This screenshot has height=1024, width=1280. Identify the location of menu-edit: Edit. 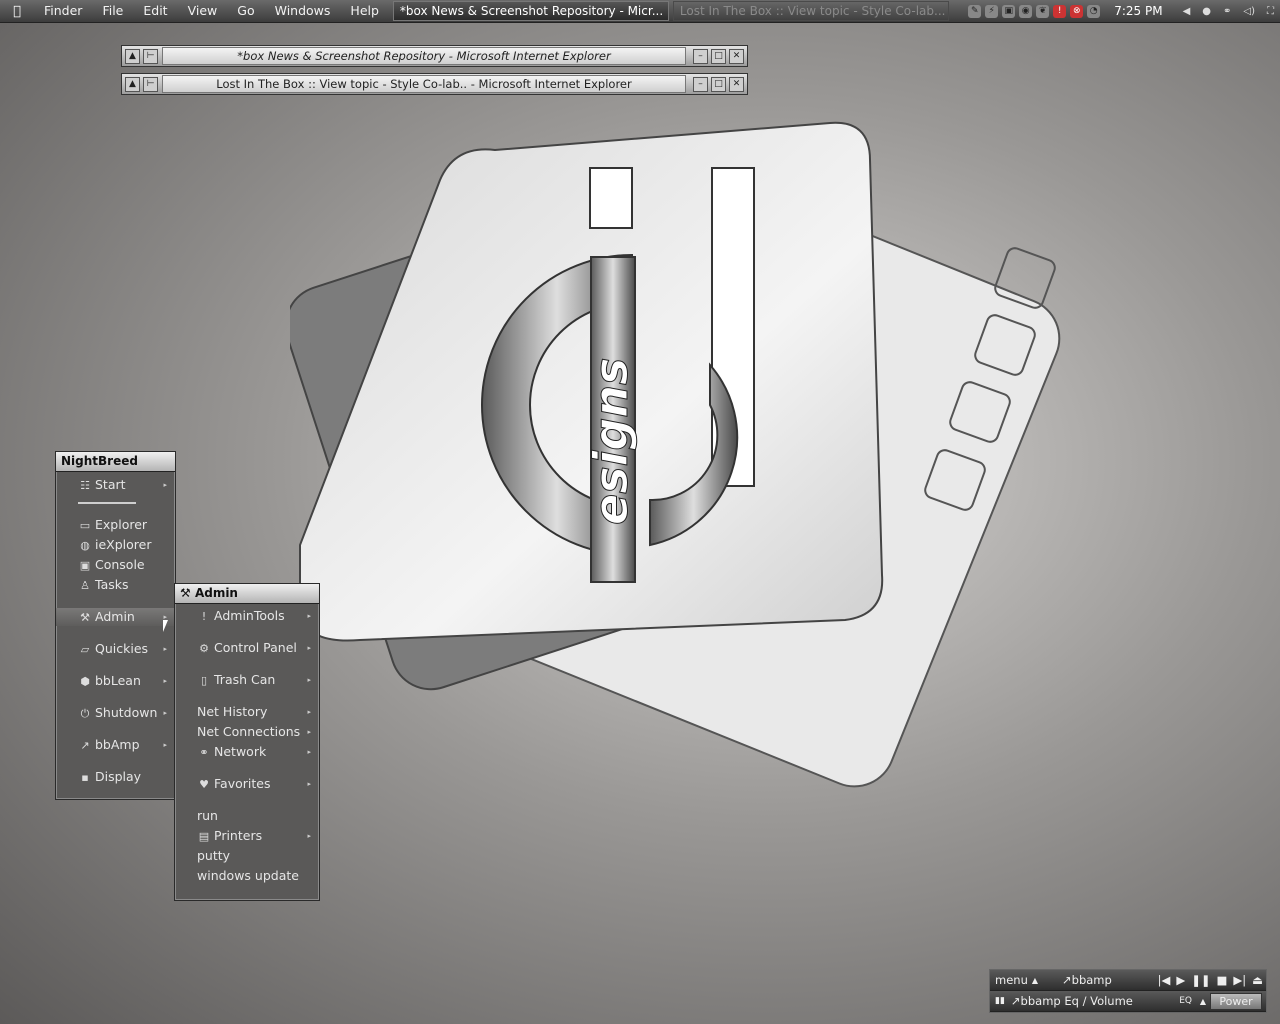
(155, 11).